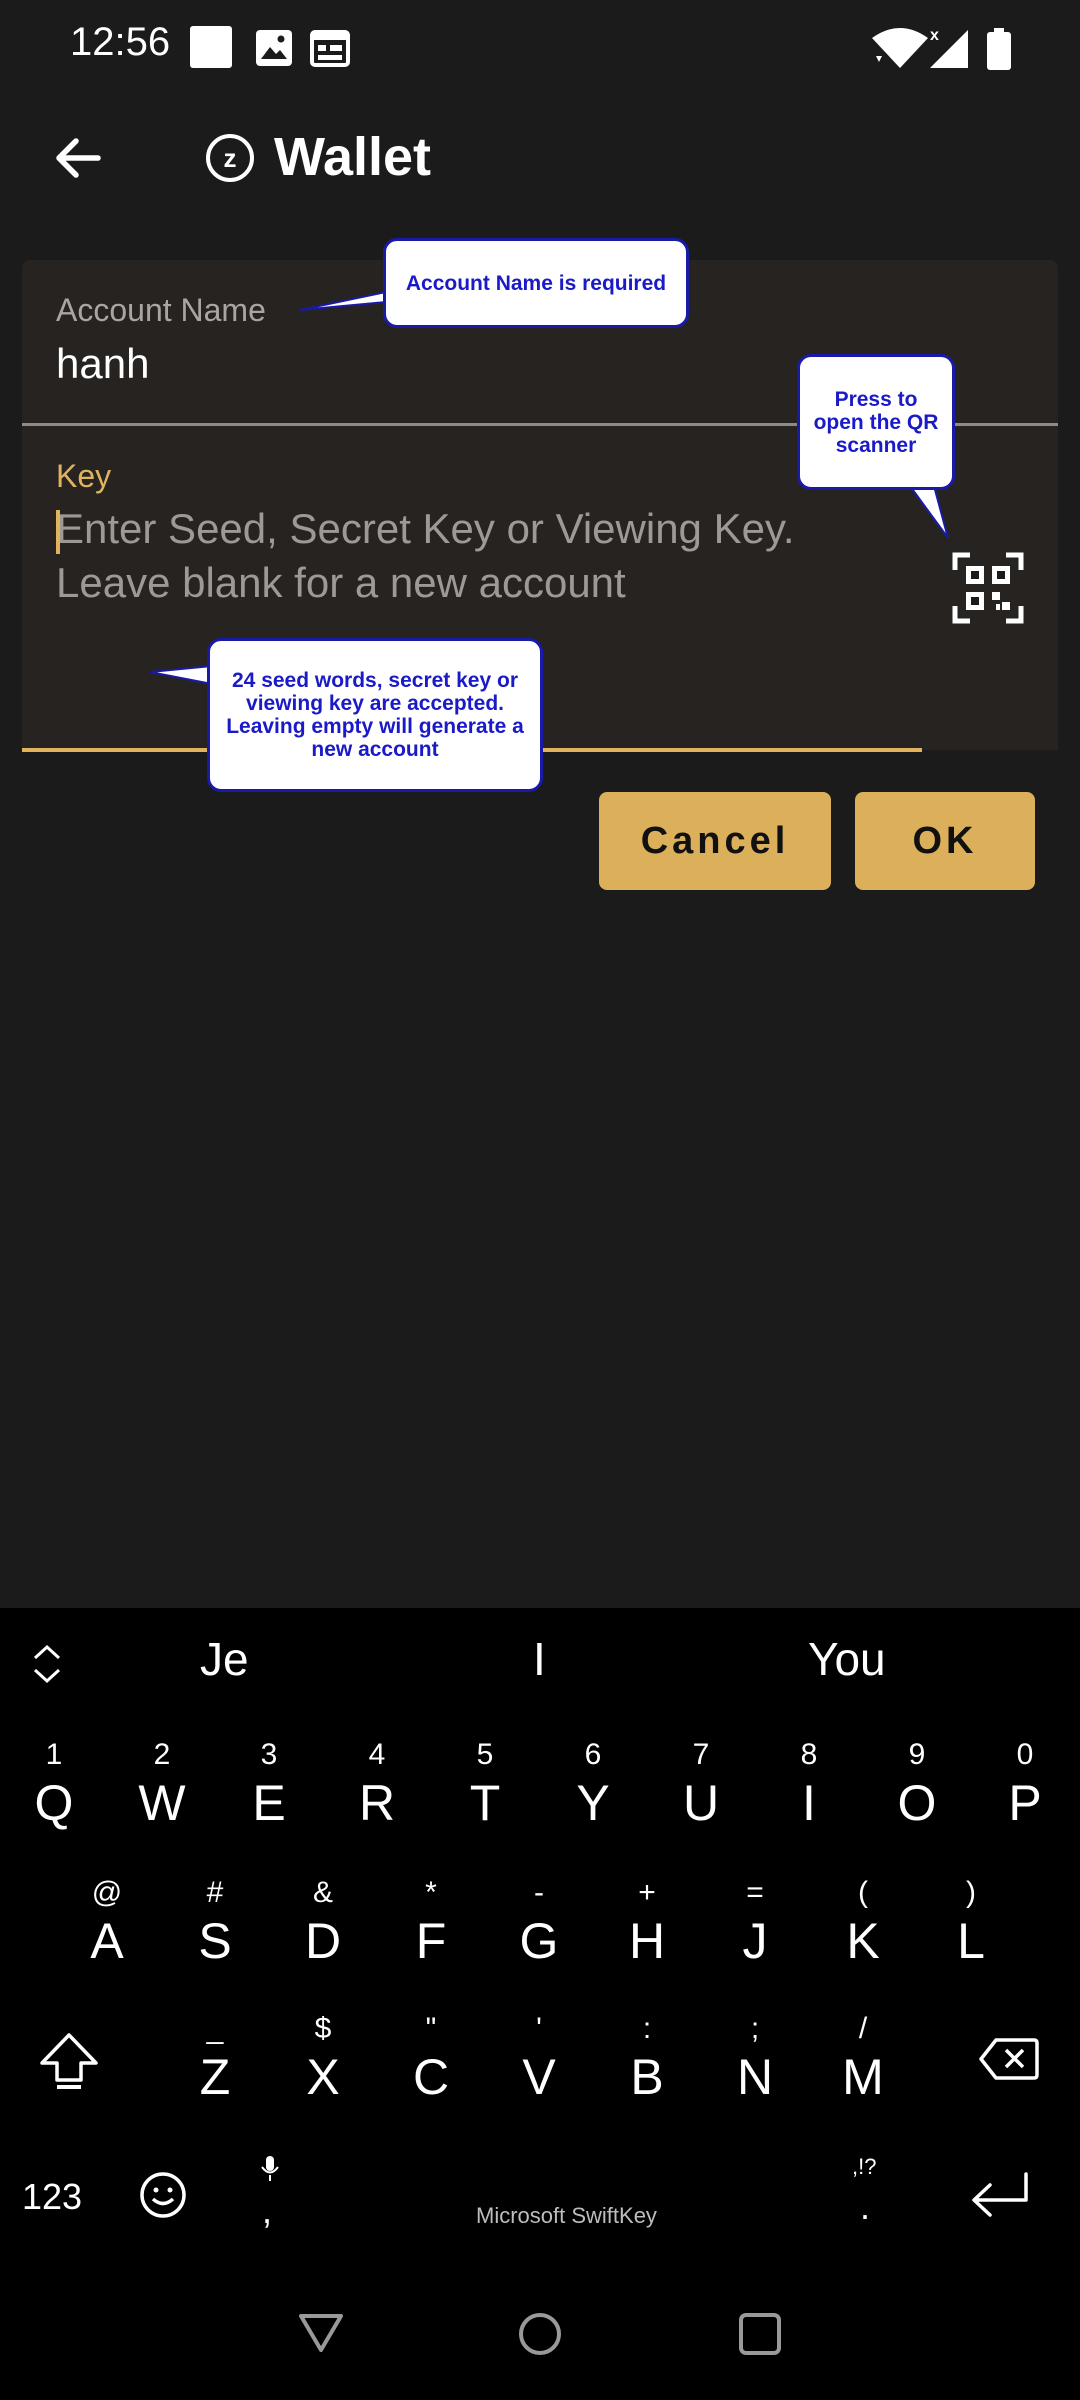 This screenshot has width=1080, height=2400. What do you see at coordinates (267, 2211) in the screenshot?
I see `comma-key: ,` at bounding box center [267, 2211].